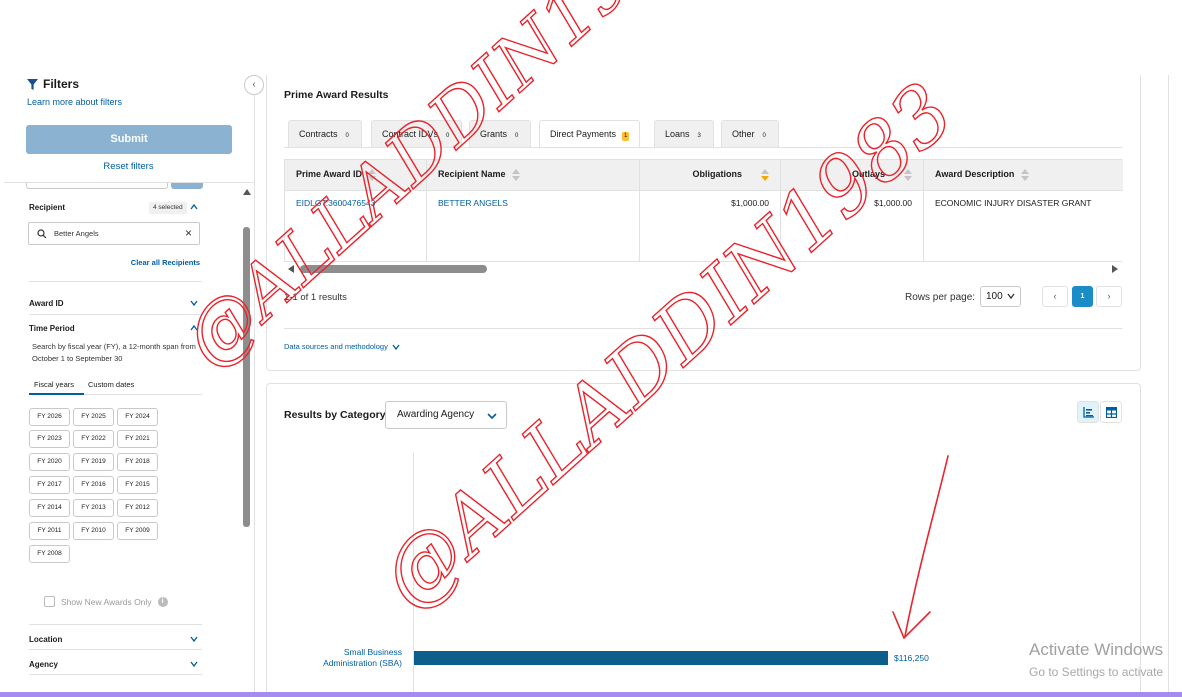 Image resolution: width=1182 pixels, height=697 pixels. I want to click on fy-button: FY 2008, so click(49, 554).